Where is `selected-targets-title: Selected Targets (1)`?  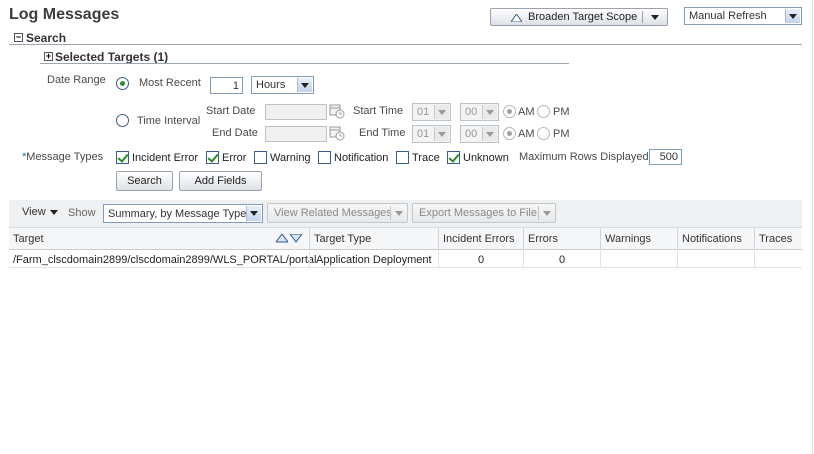 selected-targets-title: Selected Targets (1) is located at coordinates (111, 57).